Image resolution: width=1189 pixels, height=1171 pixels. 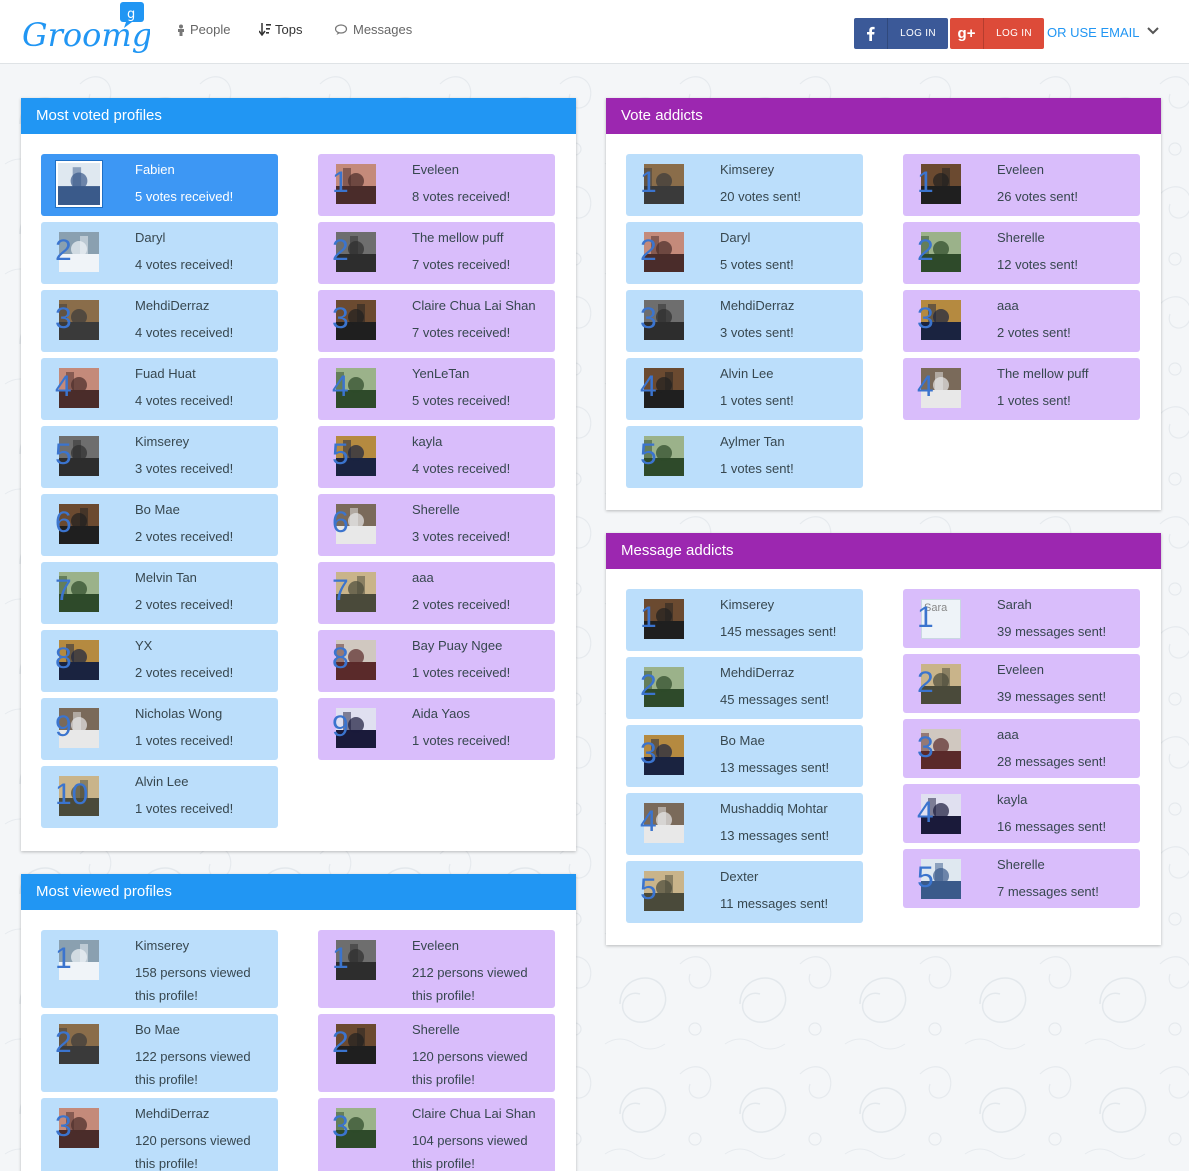 What do you see at coordinates (436, 389) in the screenshot?
I see `profile-card: 4 YenLeTan 5 votes received!` at bounding box center [436, 389].